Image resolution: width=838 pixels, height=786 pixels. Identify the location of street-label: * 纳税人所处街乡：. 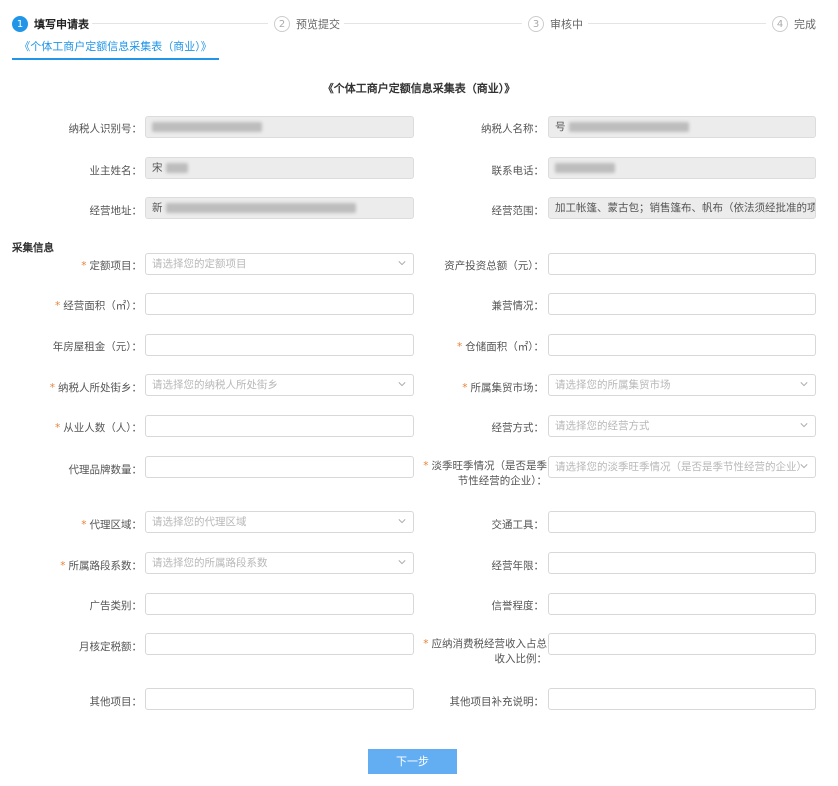
(95, 388).